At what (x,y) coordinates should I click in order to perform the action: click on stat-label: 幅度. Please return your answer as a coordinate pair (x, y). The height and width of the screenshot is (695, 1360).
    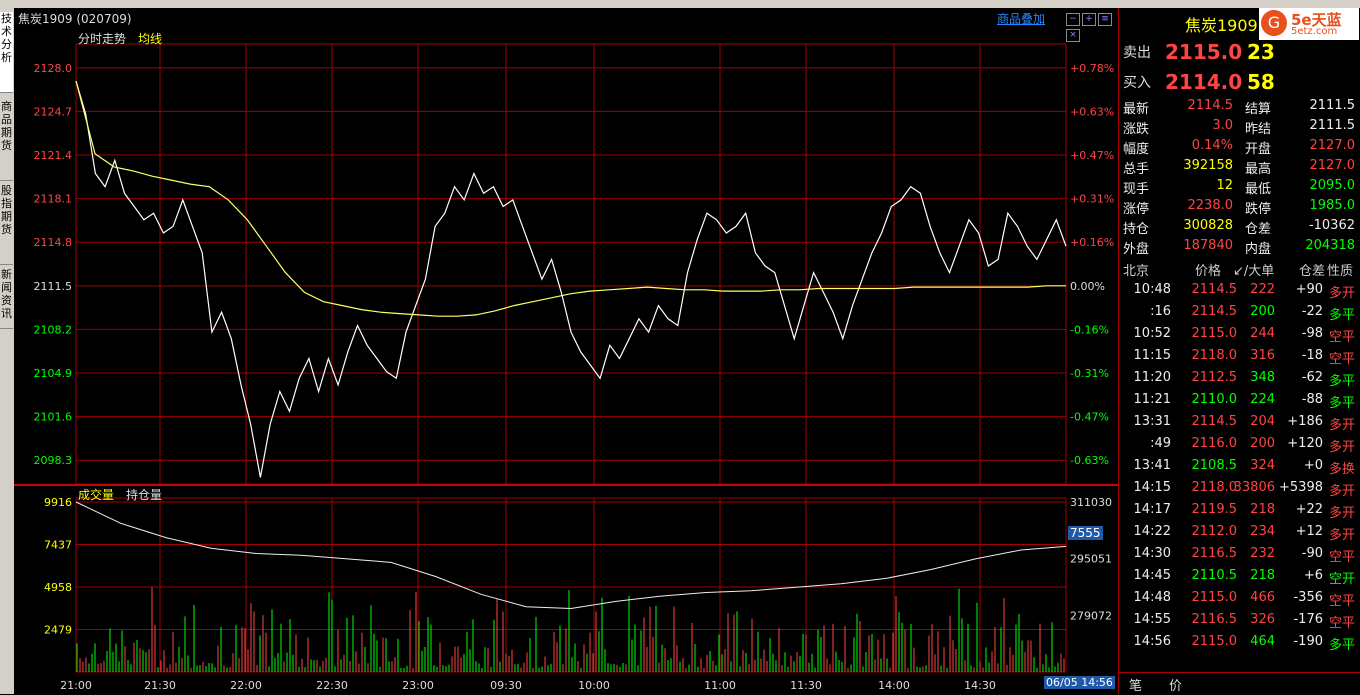
    Looking at the image, I should click on (1136, 149).